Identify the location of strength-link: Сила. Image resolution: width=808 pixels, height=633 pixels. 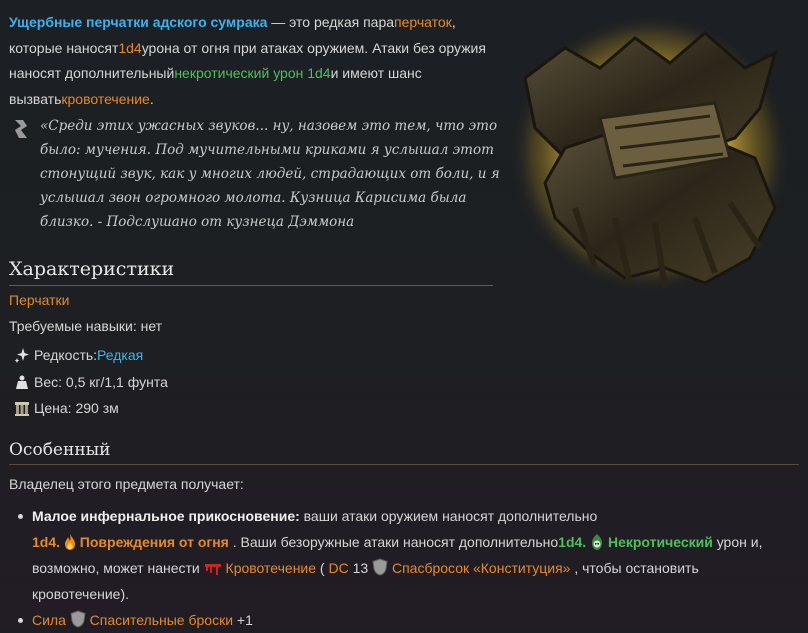
(49, 620).